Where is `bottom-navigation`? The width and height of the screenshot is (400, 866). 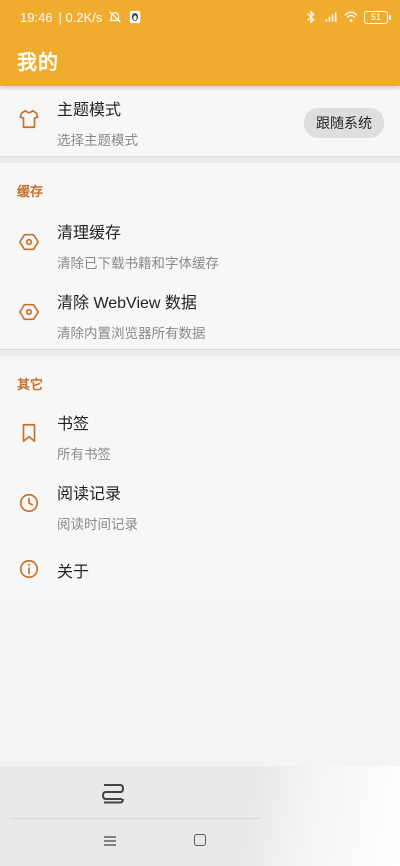
bottom-navigation is located at coordinates (200, 816).